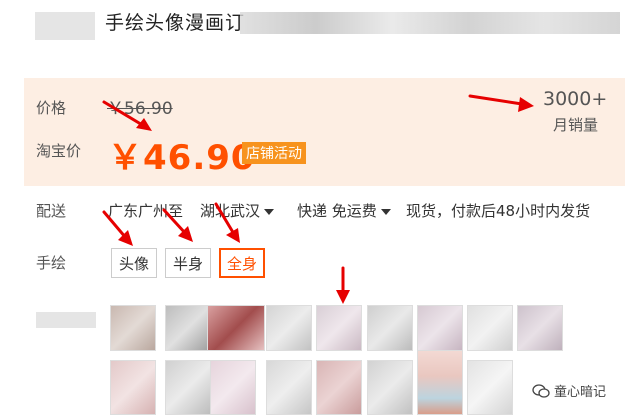 The width and height of the screenshot is (635, 415). Describe the element at coordinates (242, 263) in the screenshot. I see `option-full-body: 全身` at that location.